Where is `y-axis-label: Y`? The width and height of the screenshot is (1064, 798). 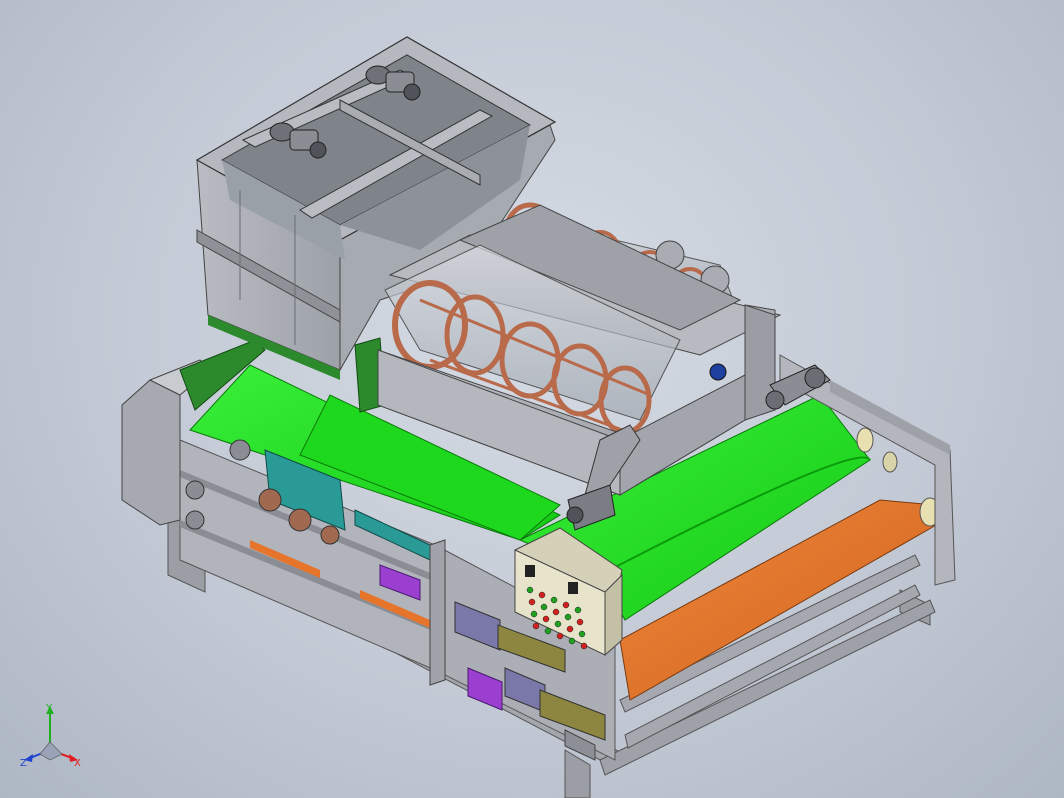 y-axis-label: Y is located at coordinates (49, 708).